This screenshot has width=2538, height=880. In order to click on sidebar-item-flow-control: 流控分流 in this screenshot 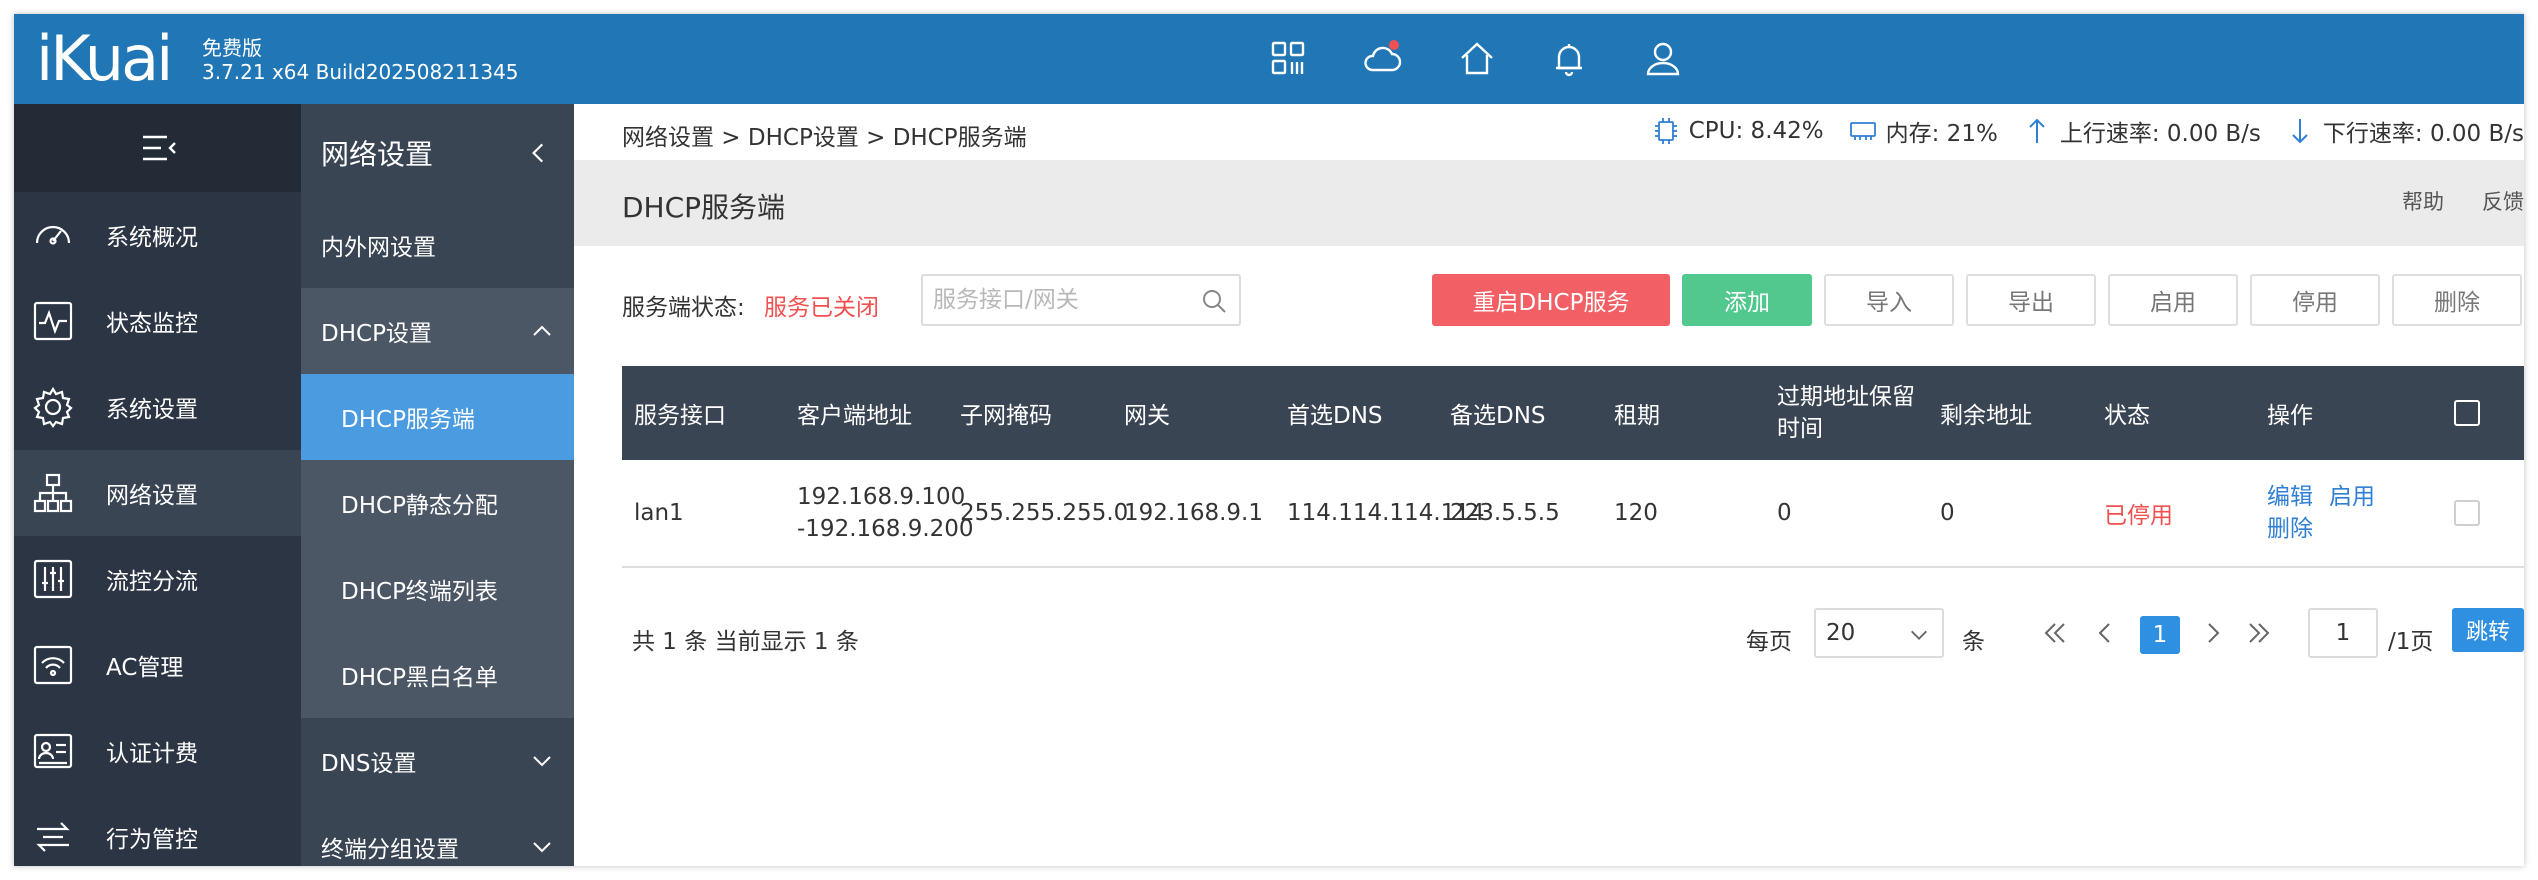, I will do `click(157, 579)`.